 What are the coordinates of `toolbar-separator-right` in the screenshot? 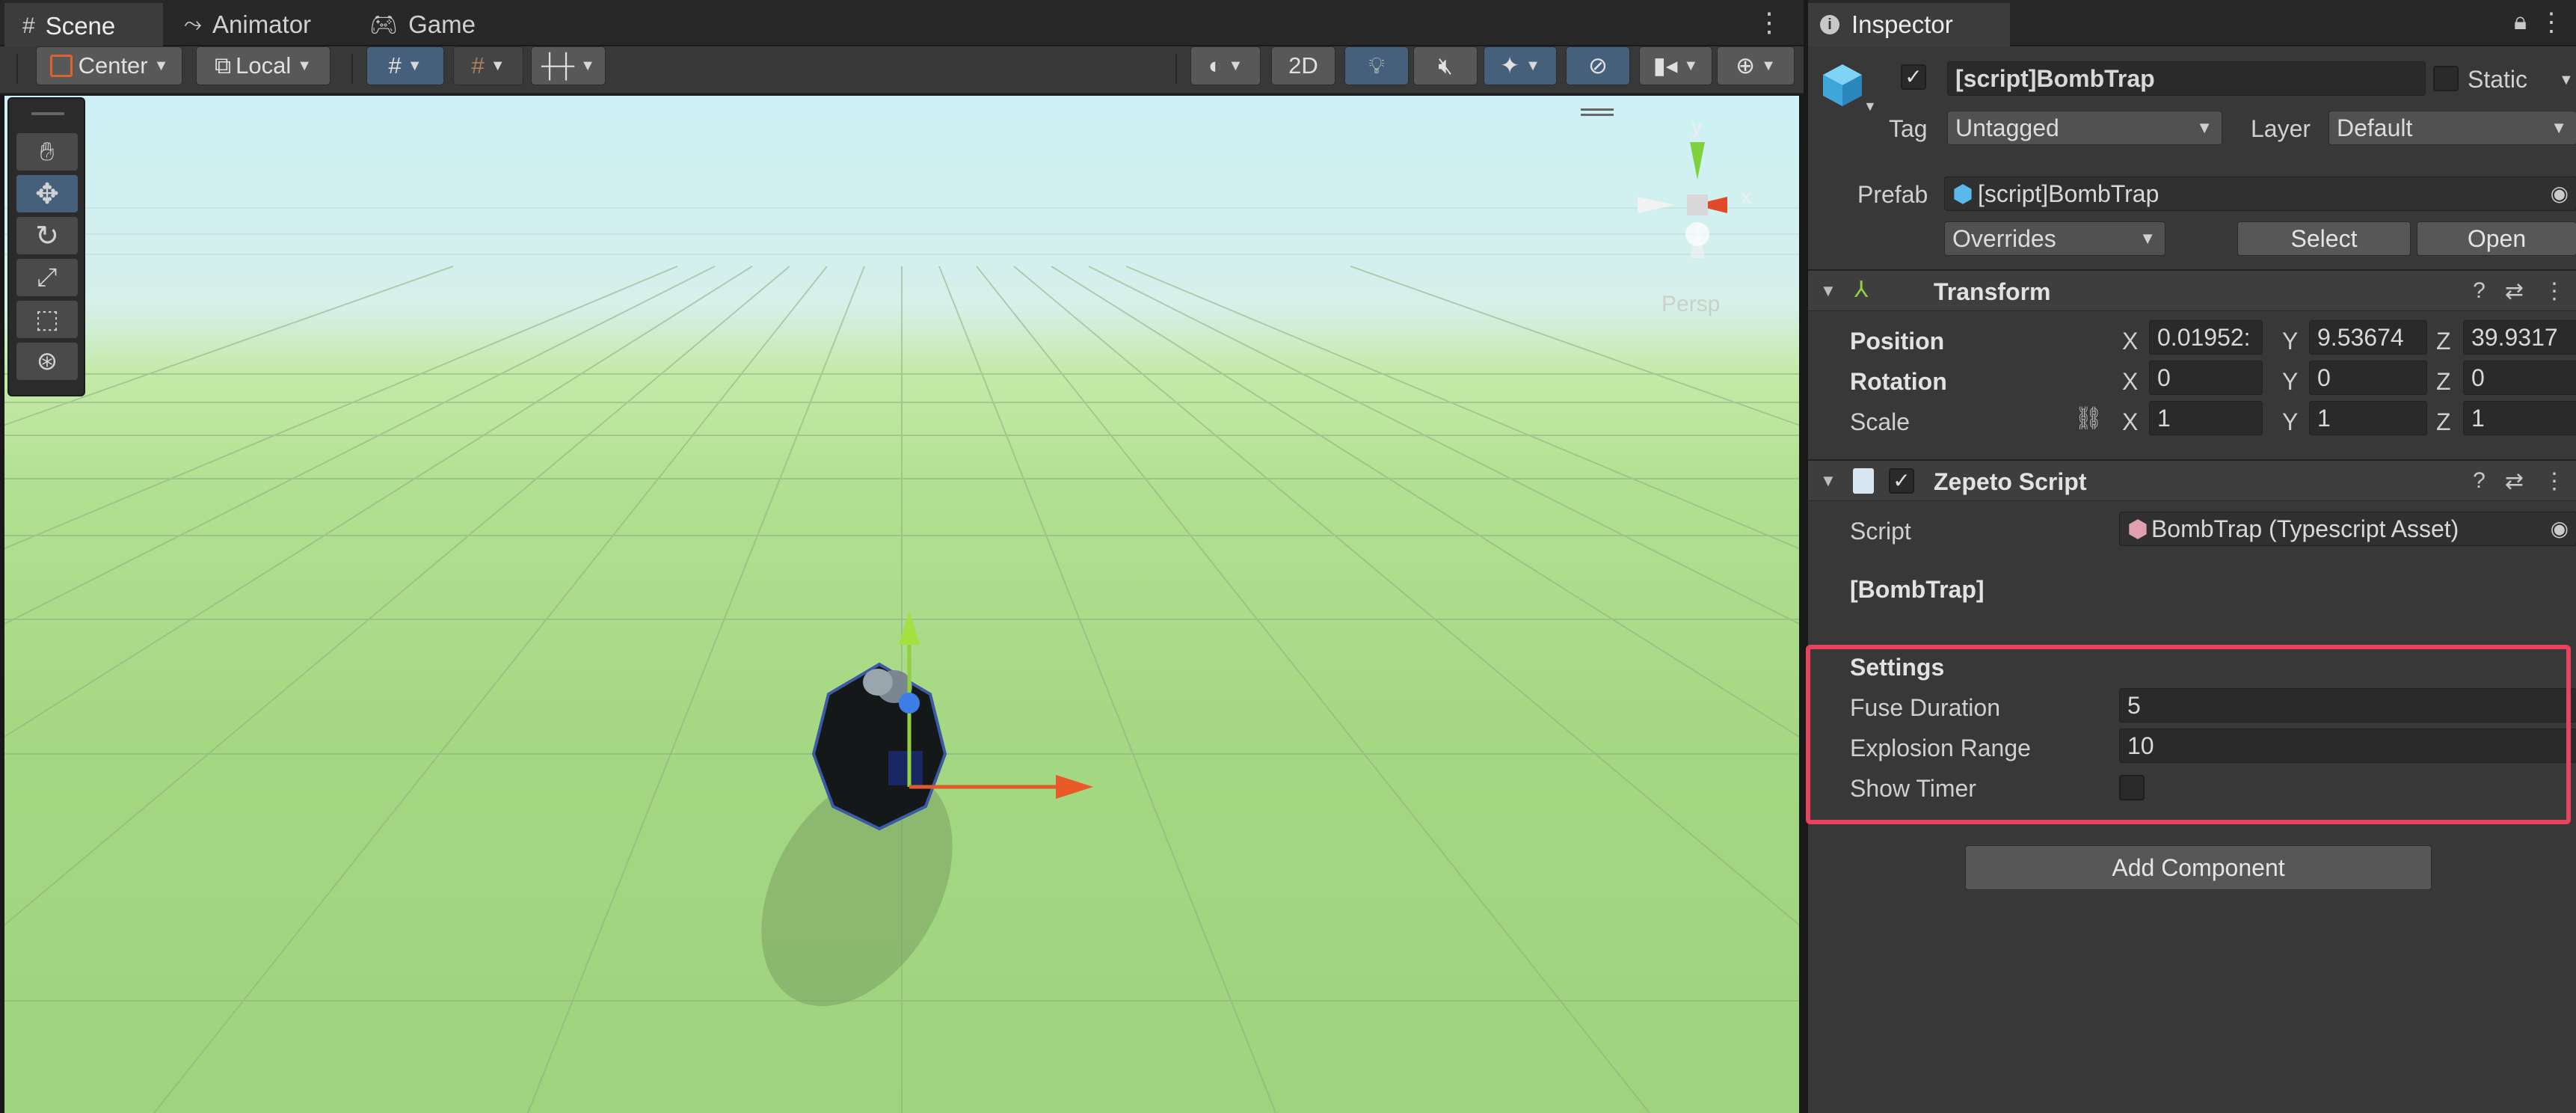 It's located at (1176, 69).